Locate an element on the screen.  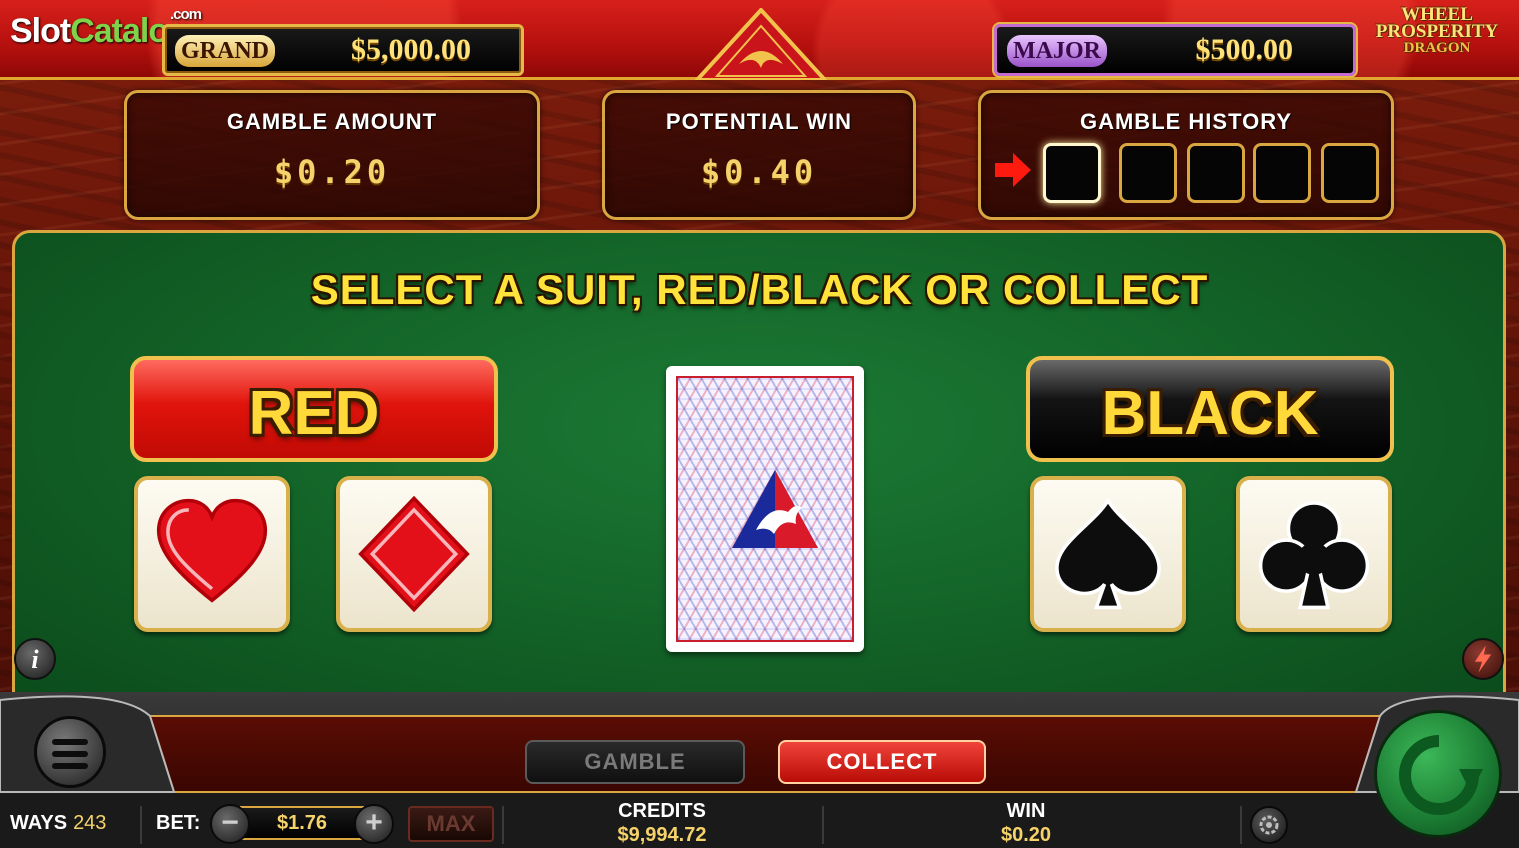
menu-button is located at coordinates (70, 752).